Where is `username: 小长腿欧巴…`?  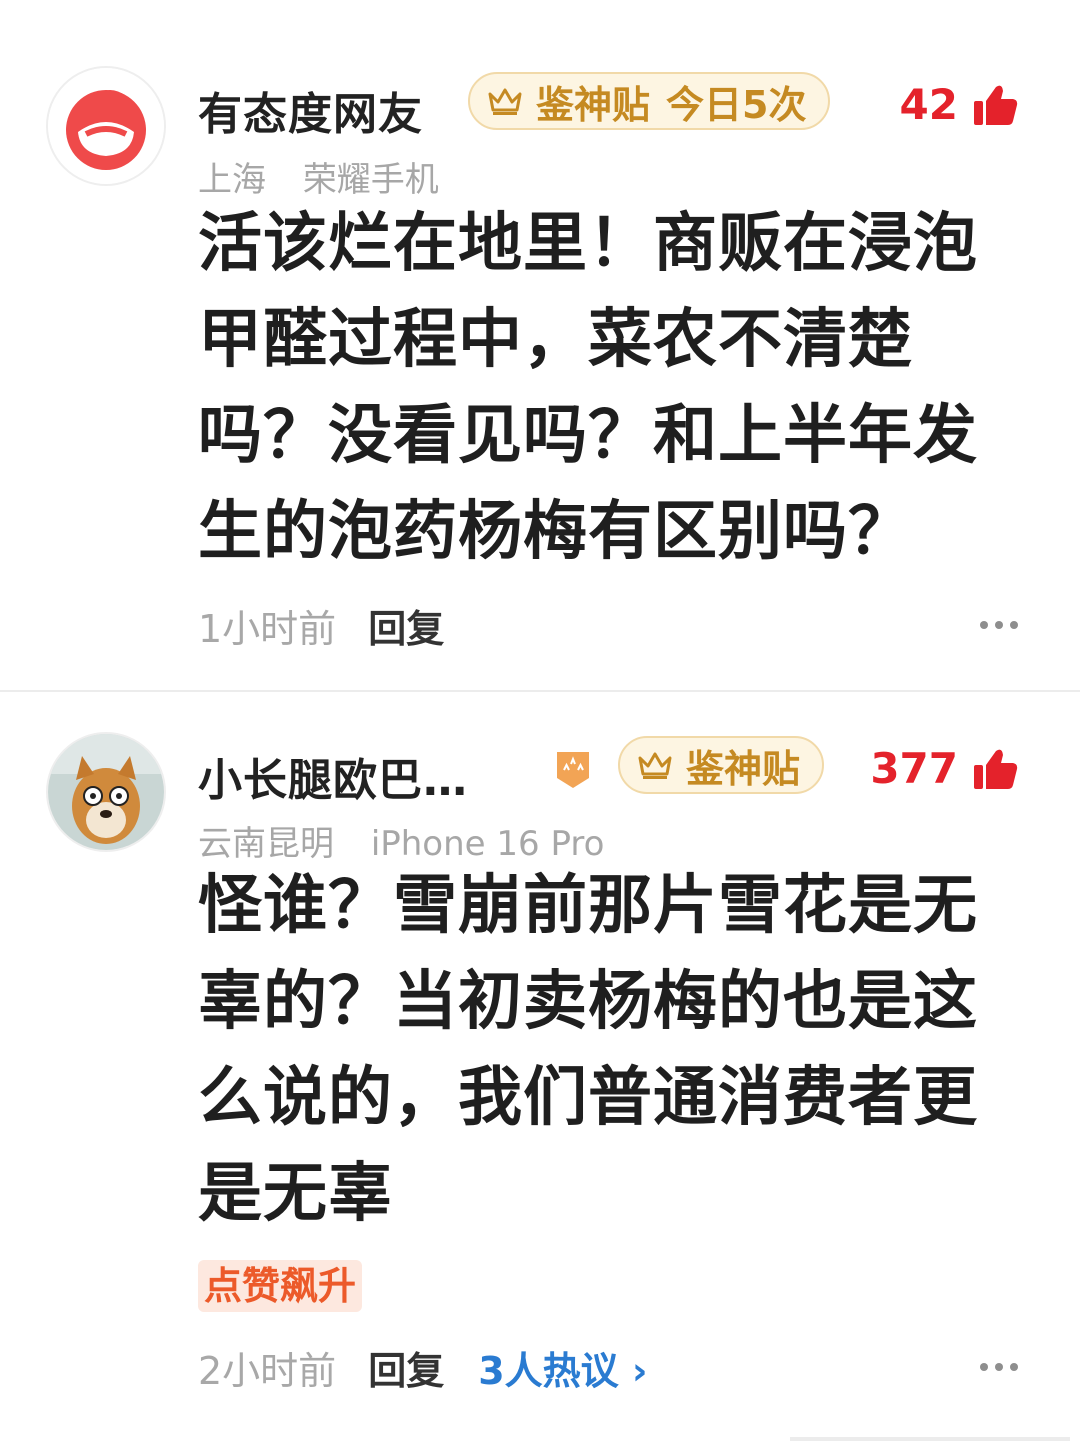 username: 小长腿欧巴… is located at coordinates (333, 776).